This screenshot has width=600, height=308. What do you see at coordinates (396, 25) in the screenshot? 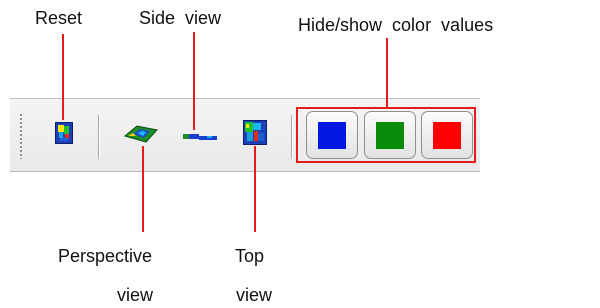
I see `hide-show-color-values-label: Hide/show color values` at bounding box center [396, 25].